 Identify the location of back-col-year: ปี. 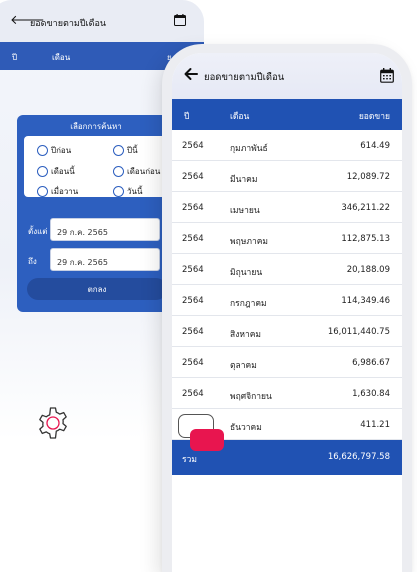
(15, 57).